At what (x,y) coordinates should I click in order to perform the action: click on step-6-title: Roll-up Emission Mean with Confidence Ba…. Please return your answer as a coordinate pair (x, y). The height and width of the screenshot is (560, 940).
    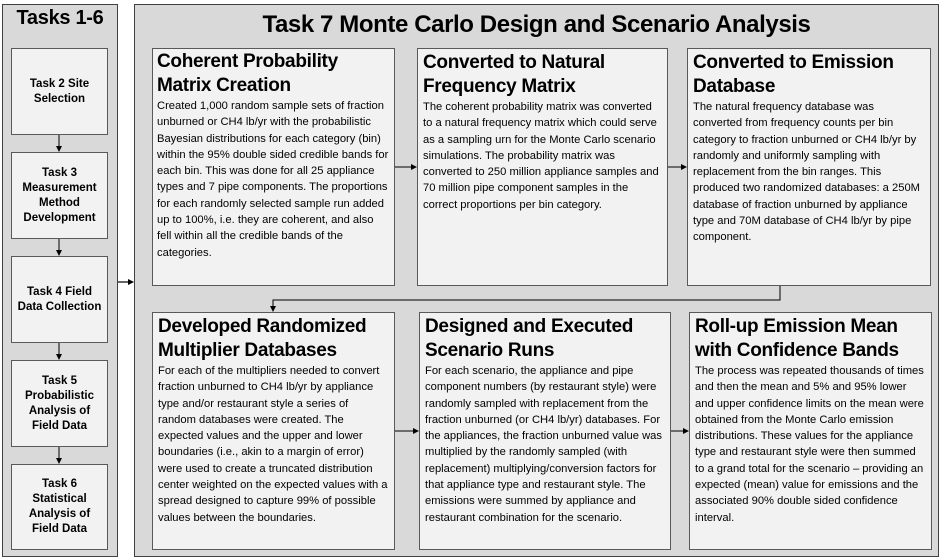
    Looking at the image, I should click on (797, 338).